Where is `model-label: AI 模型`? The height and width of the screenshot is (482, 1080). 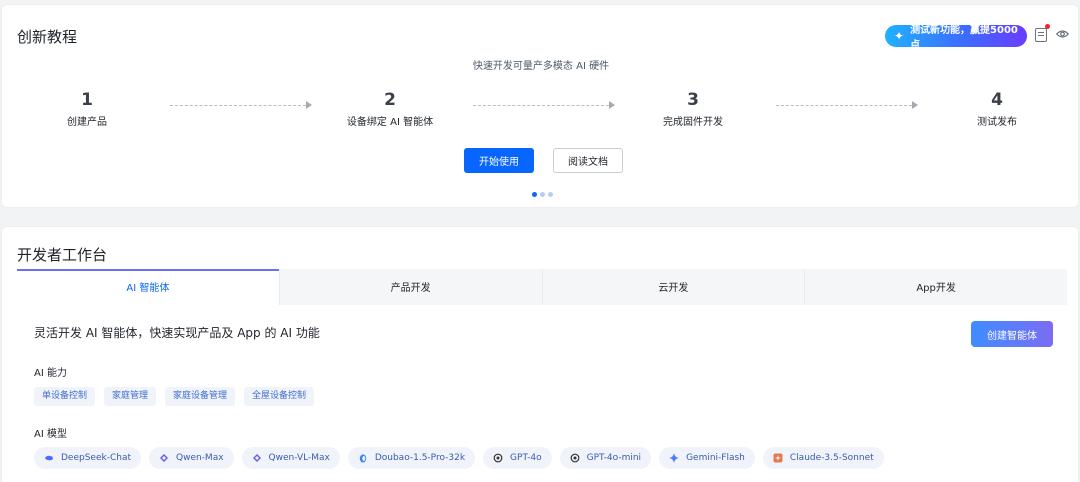
model-label: AI 模型 is located at coordinates (50, 434).